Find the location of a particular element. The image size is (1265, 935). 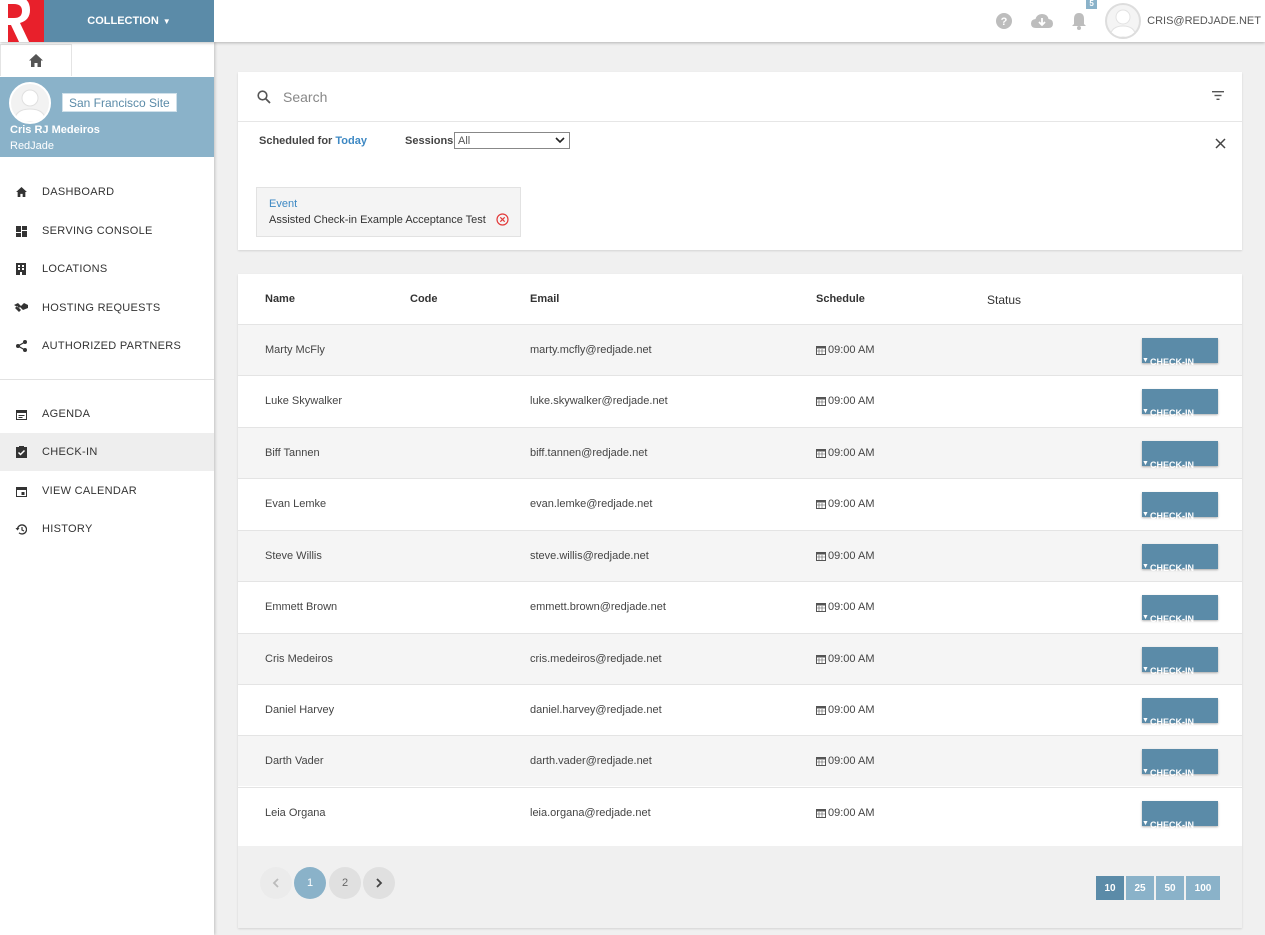

page-button: 1 is located at coordinates (310, 883).